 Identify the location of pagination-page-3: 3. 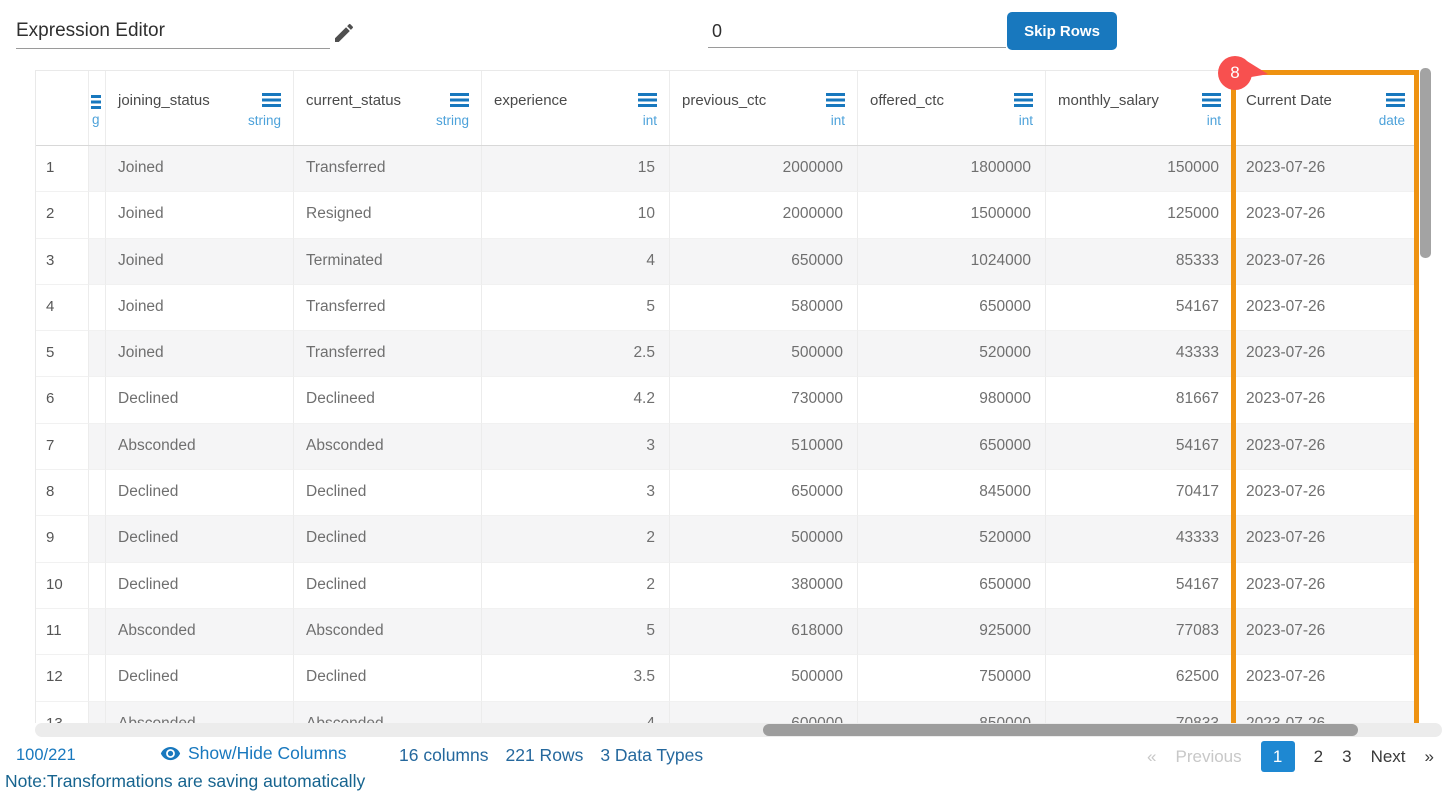
(1346, 757).